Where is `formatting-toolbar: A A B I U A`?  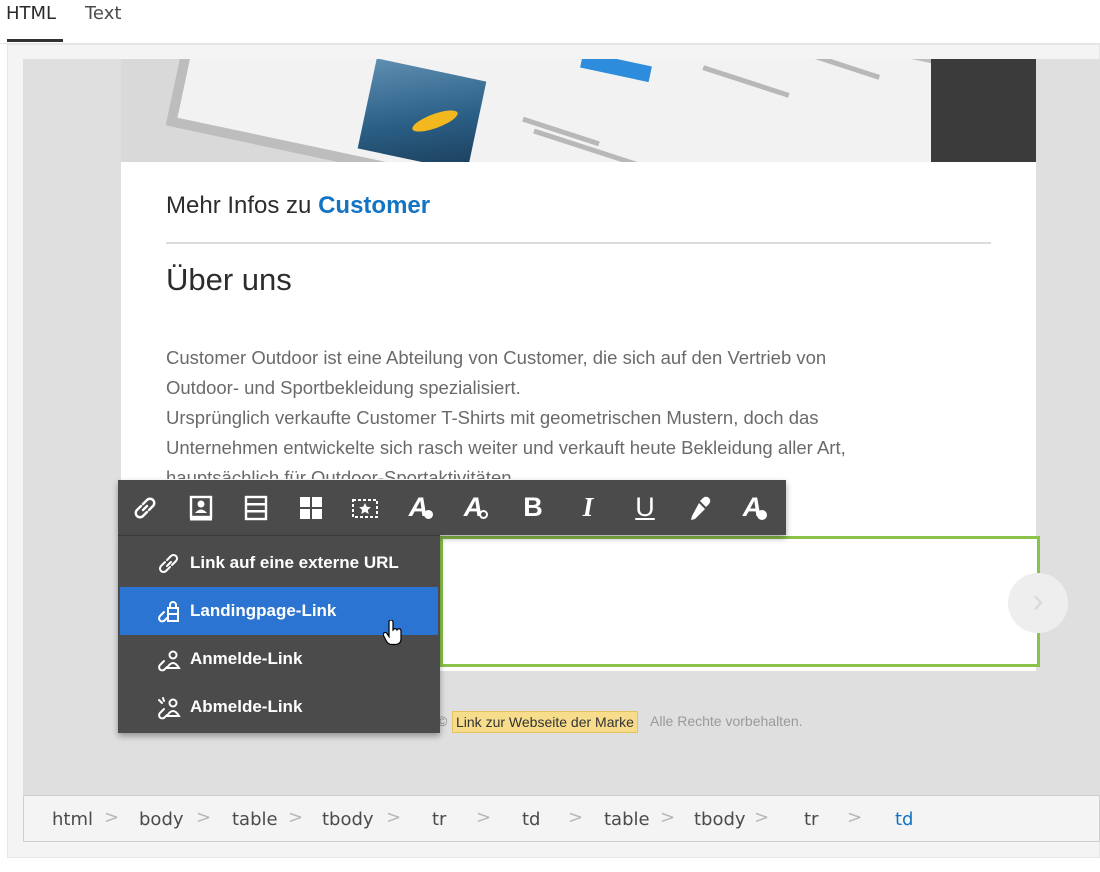
formatting-toolbar: A A B I U A is located at coordinates (452, 507).